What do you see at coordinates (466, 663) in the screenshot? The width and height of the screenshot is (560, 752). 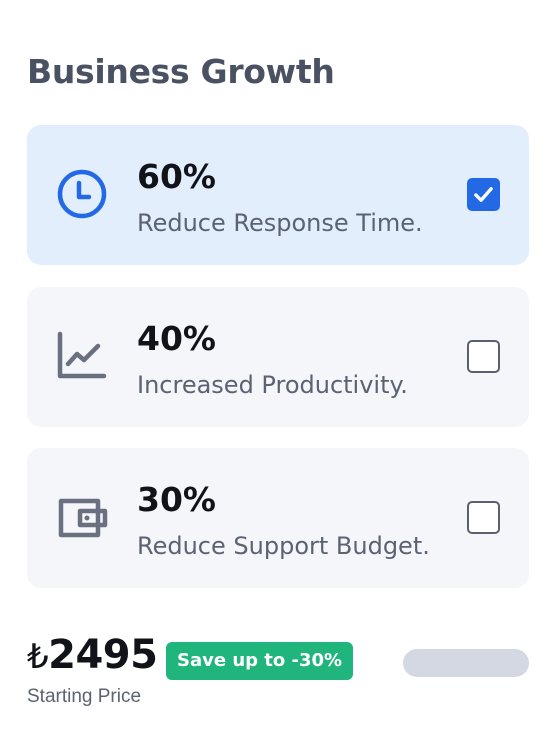 I see `placeholder-button` at bounding box center [466, 663].